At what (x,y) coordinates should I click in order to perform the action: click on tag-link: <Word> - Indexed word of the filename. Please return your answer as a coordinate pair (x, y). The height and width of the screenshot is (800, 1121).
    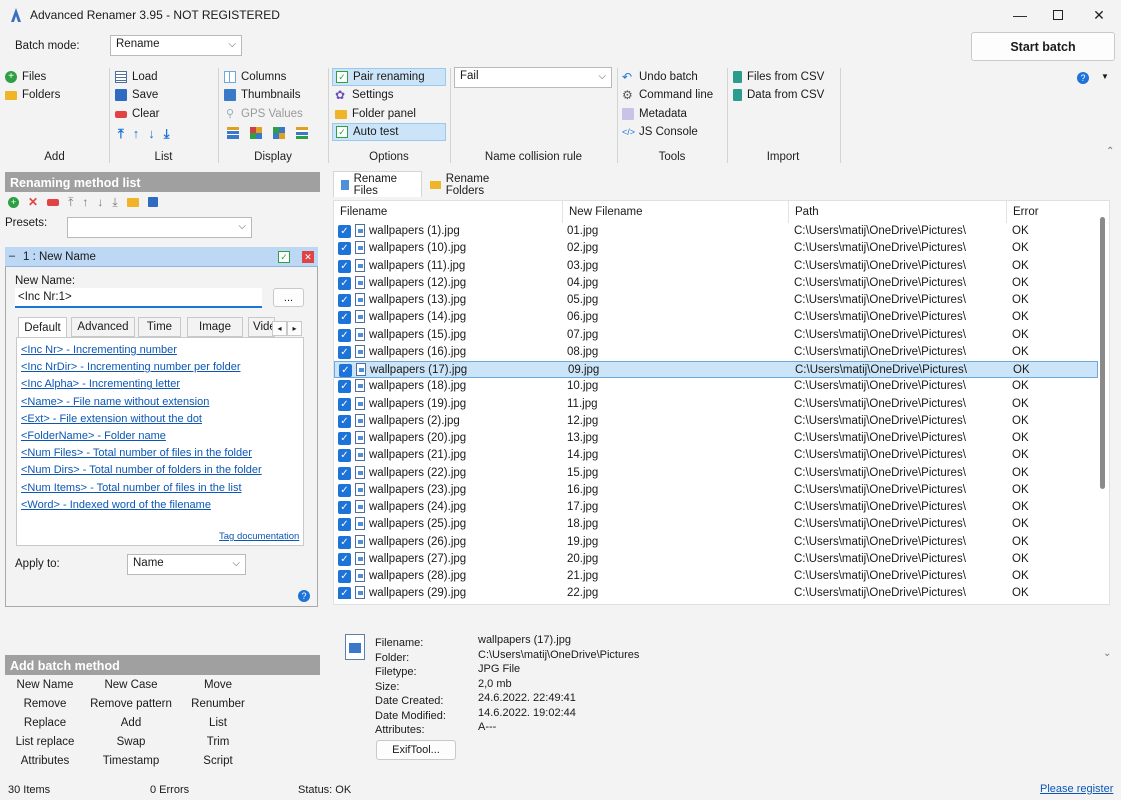
    Looking at the image, I should click on (116, 505).